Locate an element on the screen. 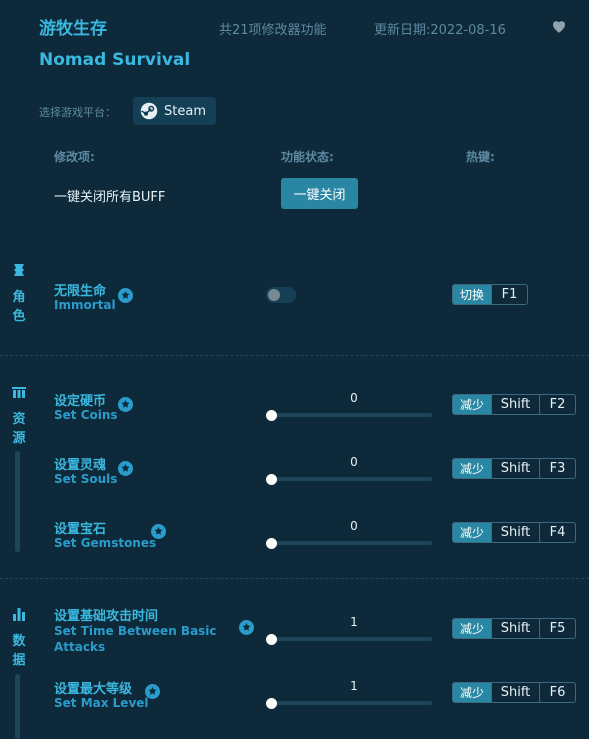 Image resolution: width=589 pixels, height=739 pixels. option-name-en: Attacks is located at coordinates (80, 647).